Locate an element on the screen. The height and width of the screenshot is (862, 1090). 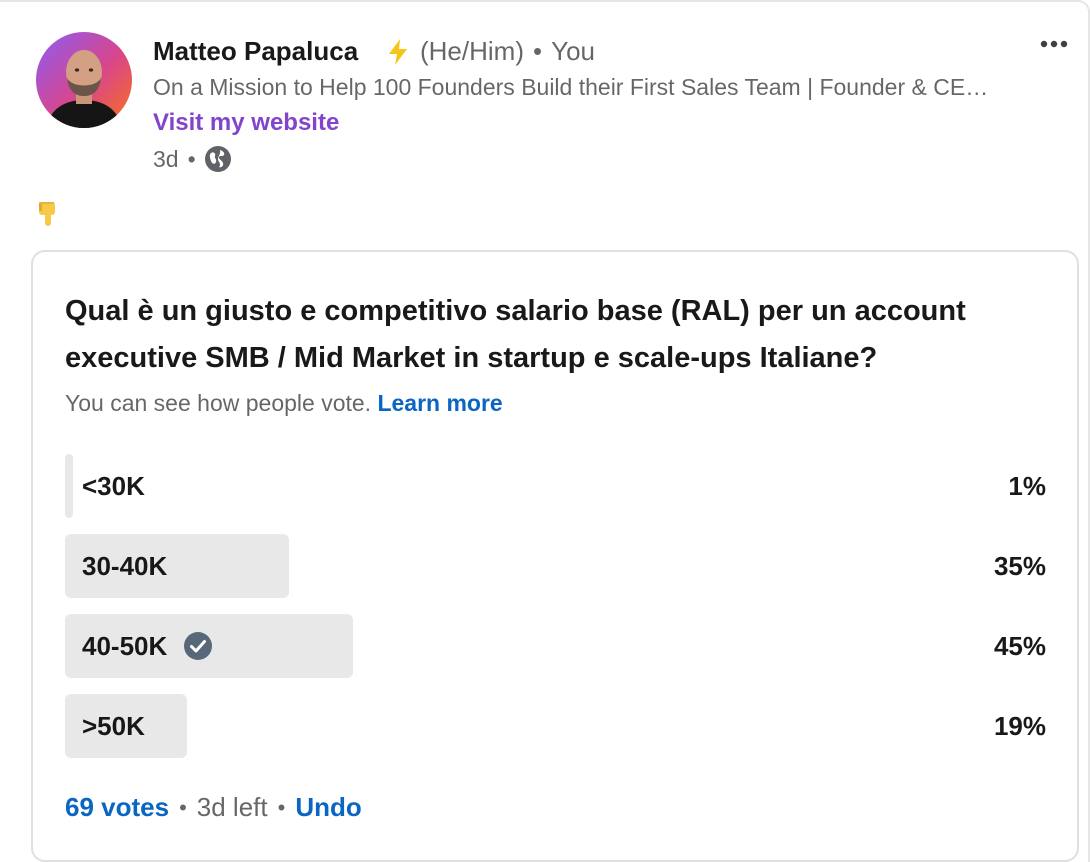
undo-vote-button: Undo is located at coordinates (328, 807).